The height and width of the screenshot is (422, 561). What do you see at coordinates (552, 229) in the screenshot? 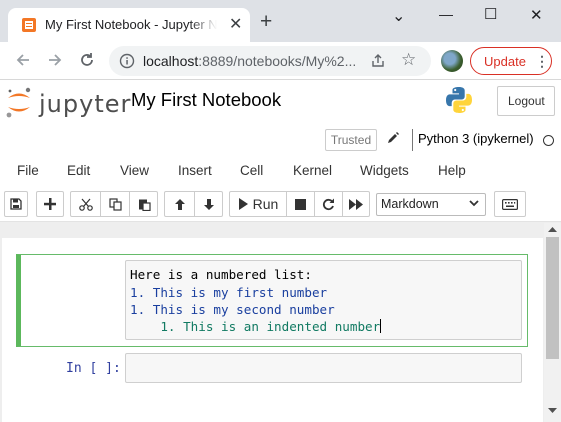
I see `scroll-up-arrow-icon` at bounding box center [552, 229].